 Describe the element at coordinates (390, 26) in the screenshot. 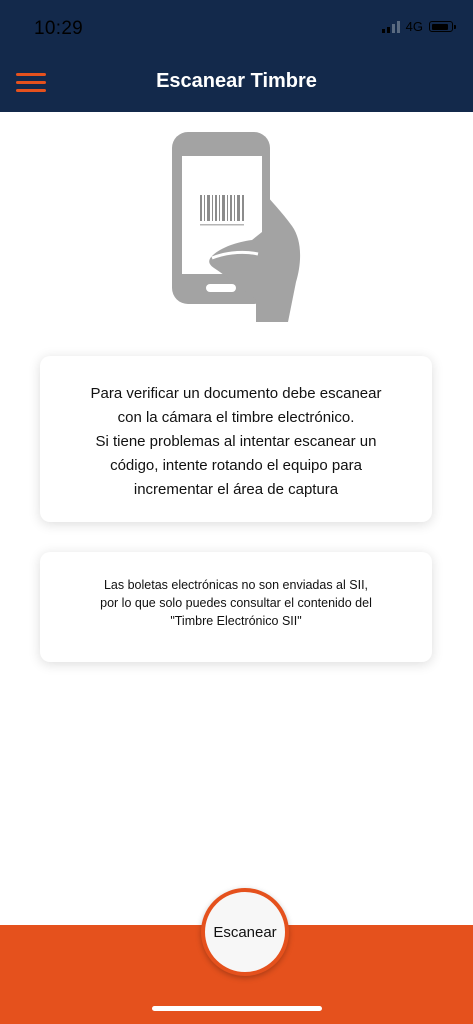

I see `signal-icon` at that location.